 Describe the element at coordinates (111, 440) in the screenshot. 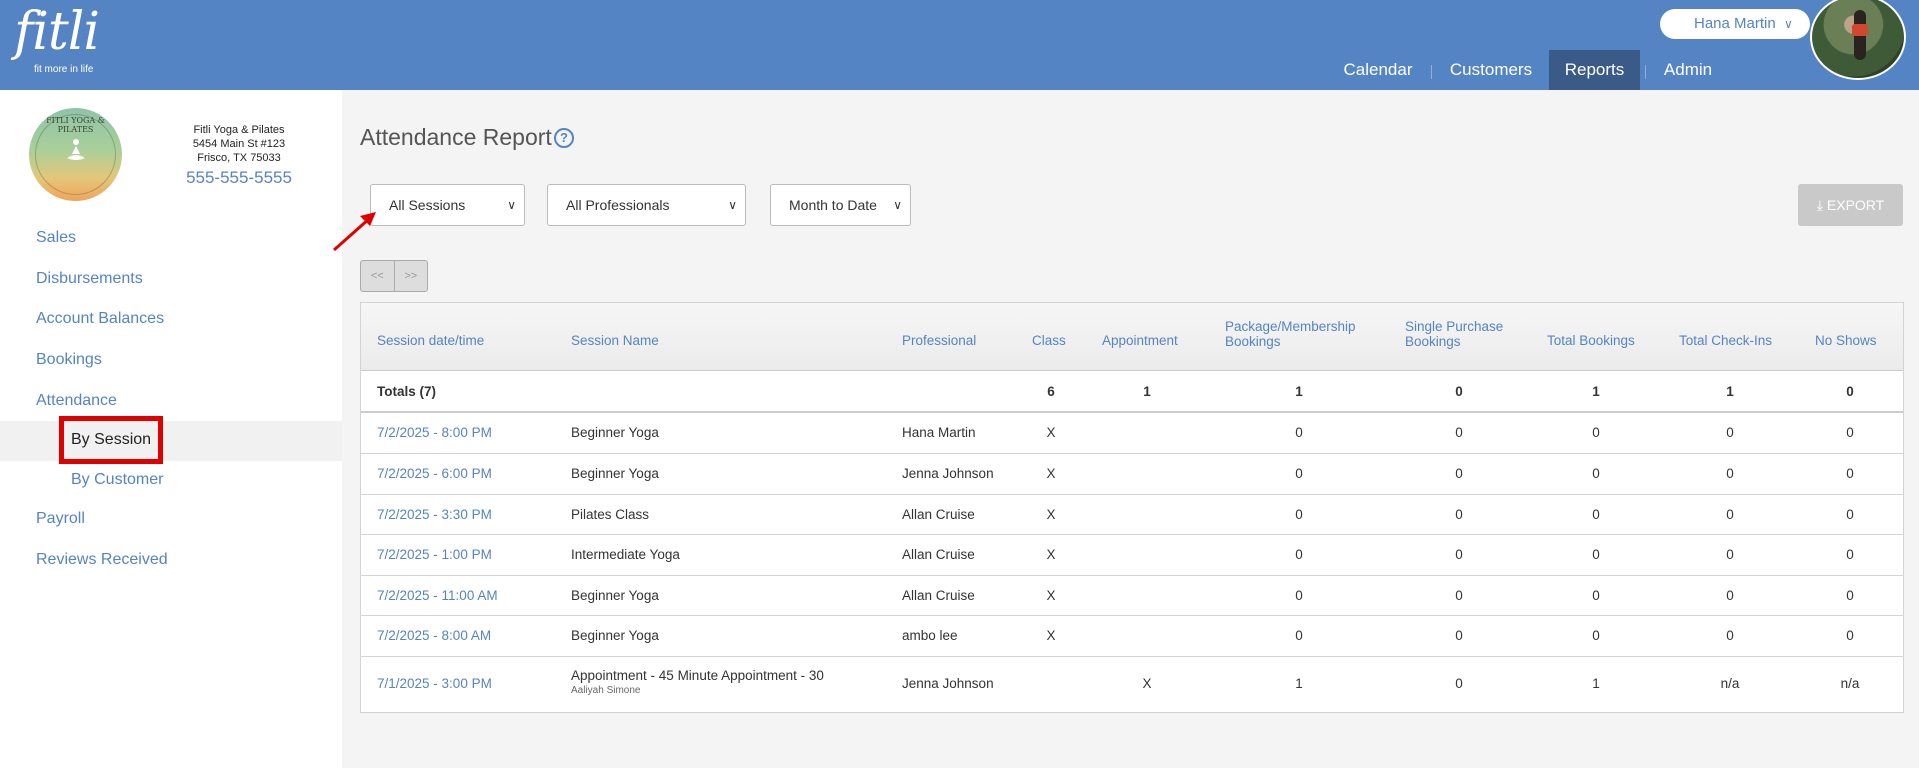

I see `highlight-box-annotation` at that location.